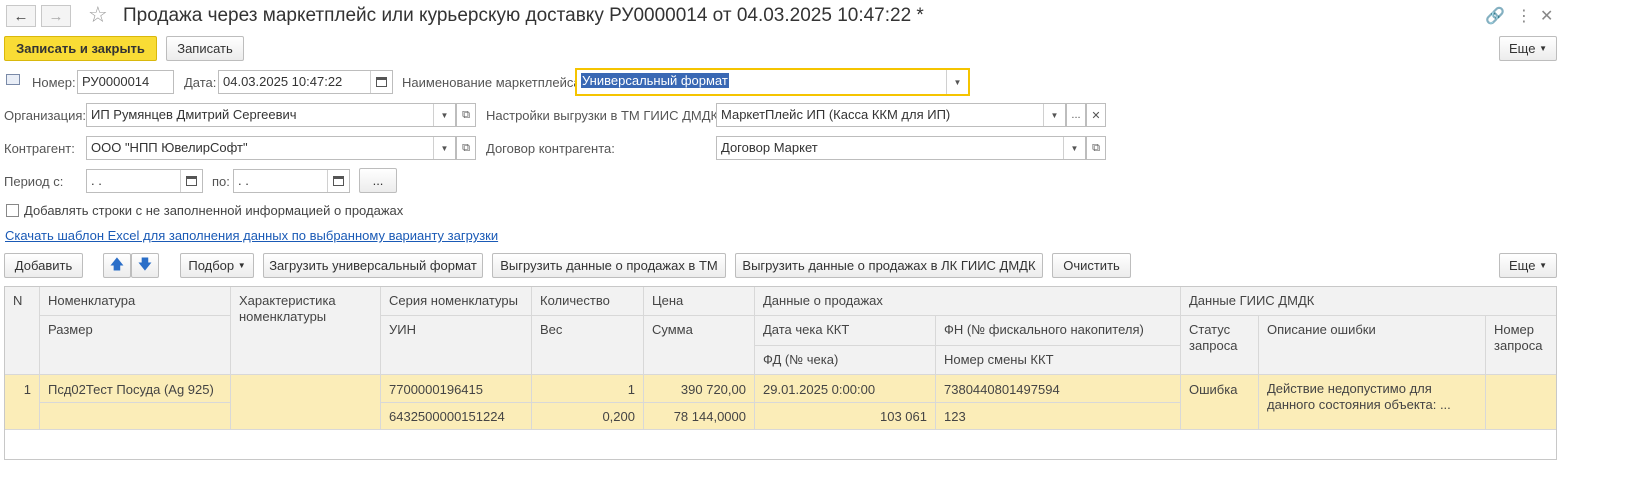 Image resolution: width=1646 pixels, height=482 pixels. I want to click on add-button: Добавить, so click(43, 265).